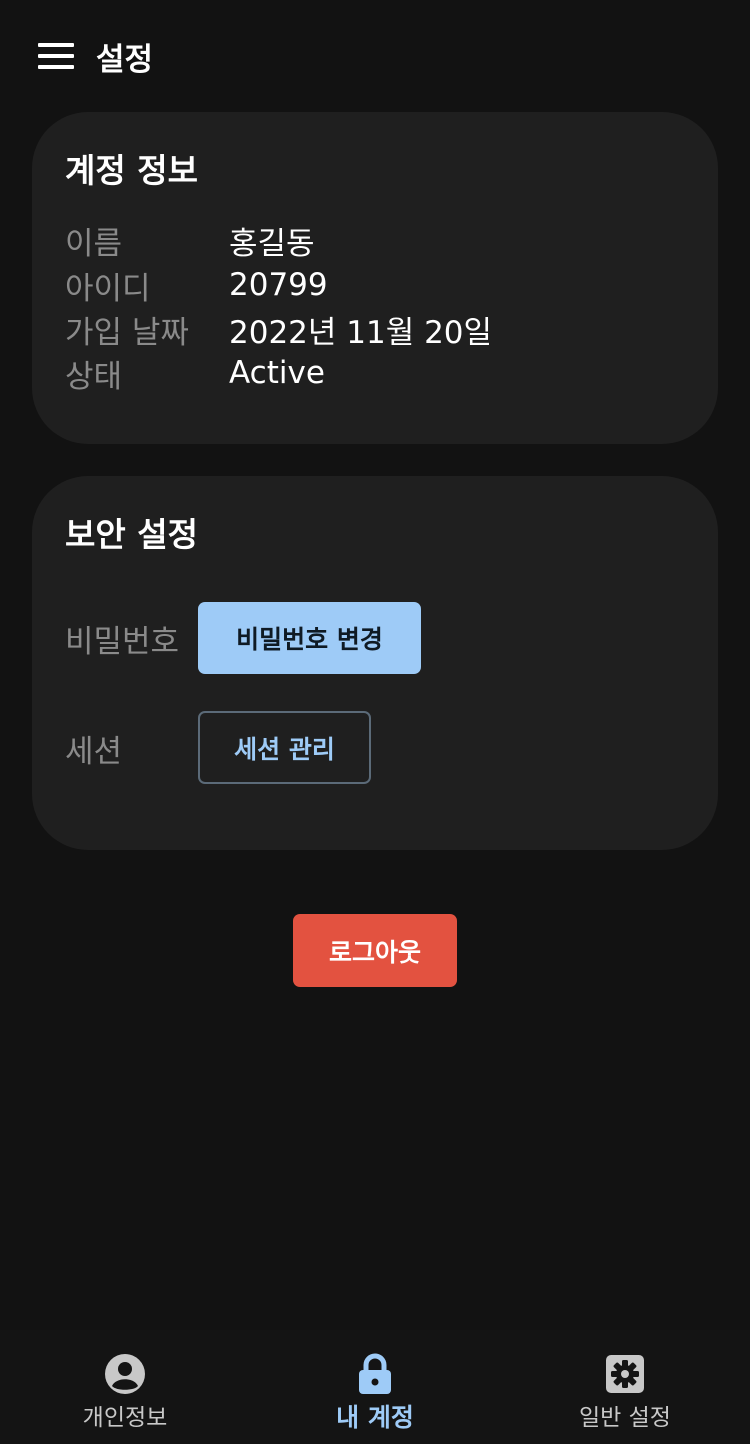  What do you see at coordinates (122, 642) in the screenshot?
I see `password-label: 비밀번호` at bounding box center [122, 642].